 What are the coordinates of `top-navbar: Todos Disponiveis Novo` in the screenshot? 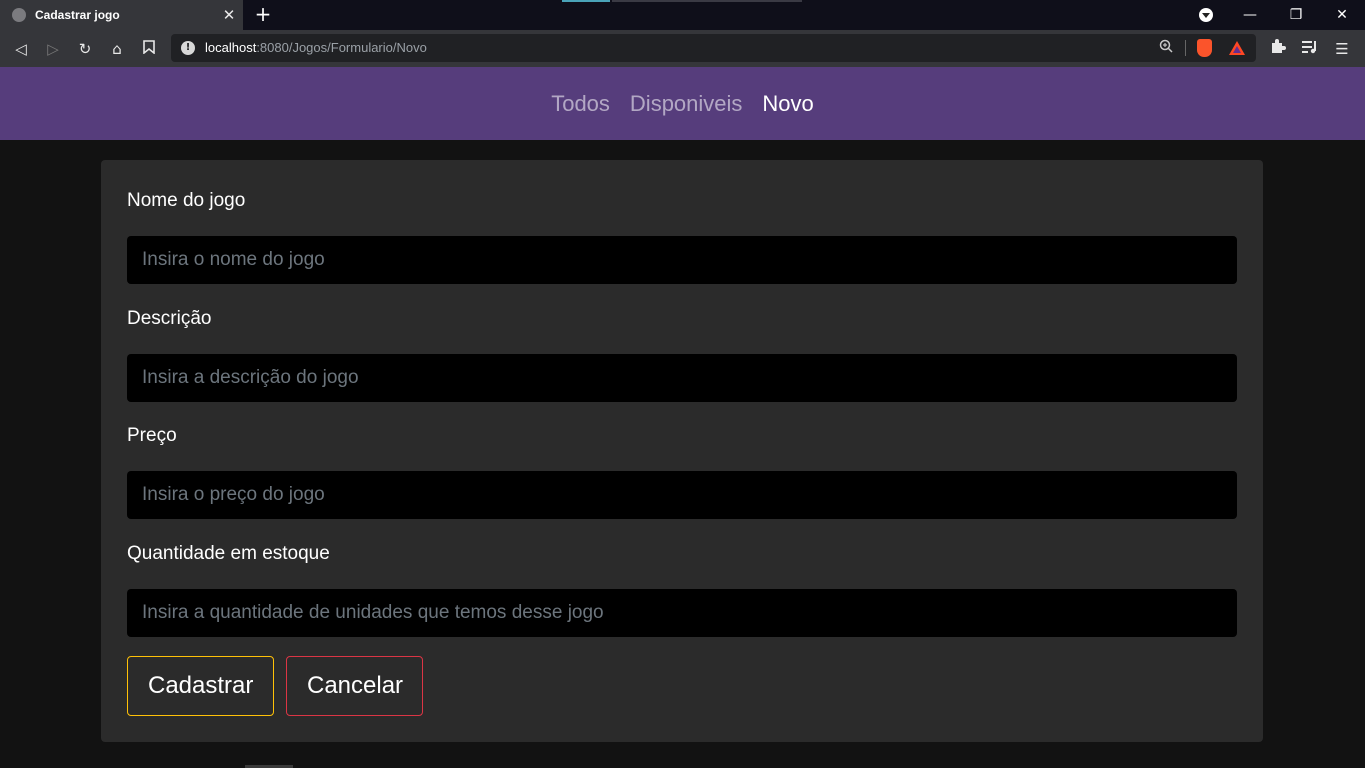 It's located at (682, 103).